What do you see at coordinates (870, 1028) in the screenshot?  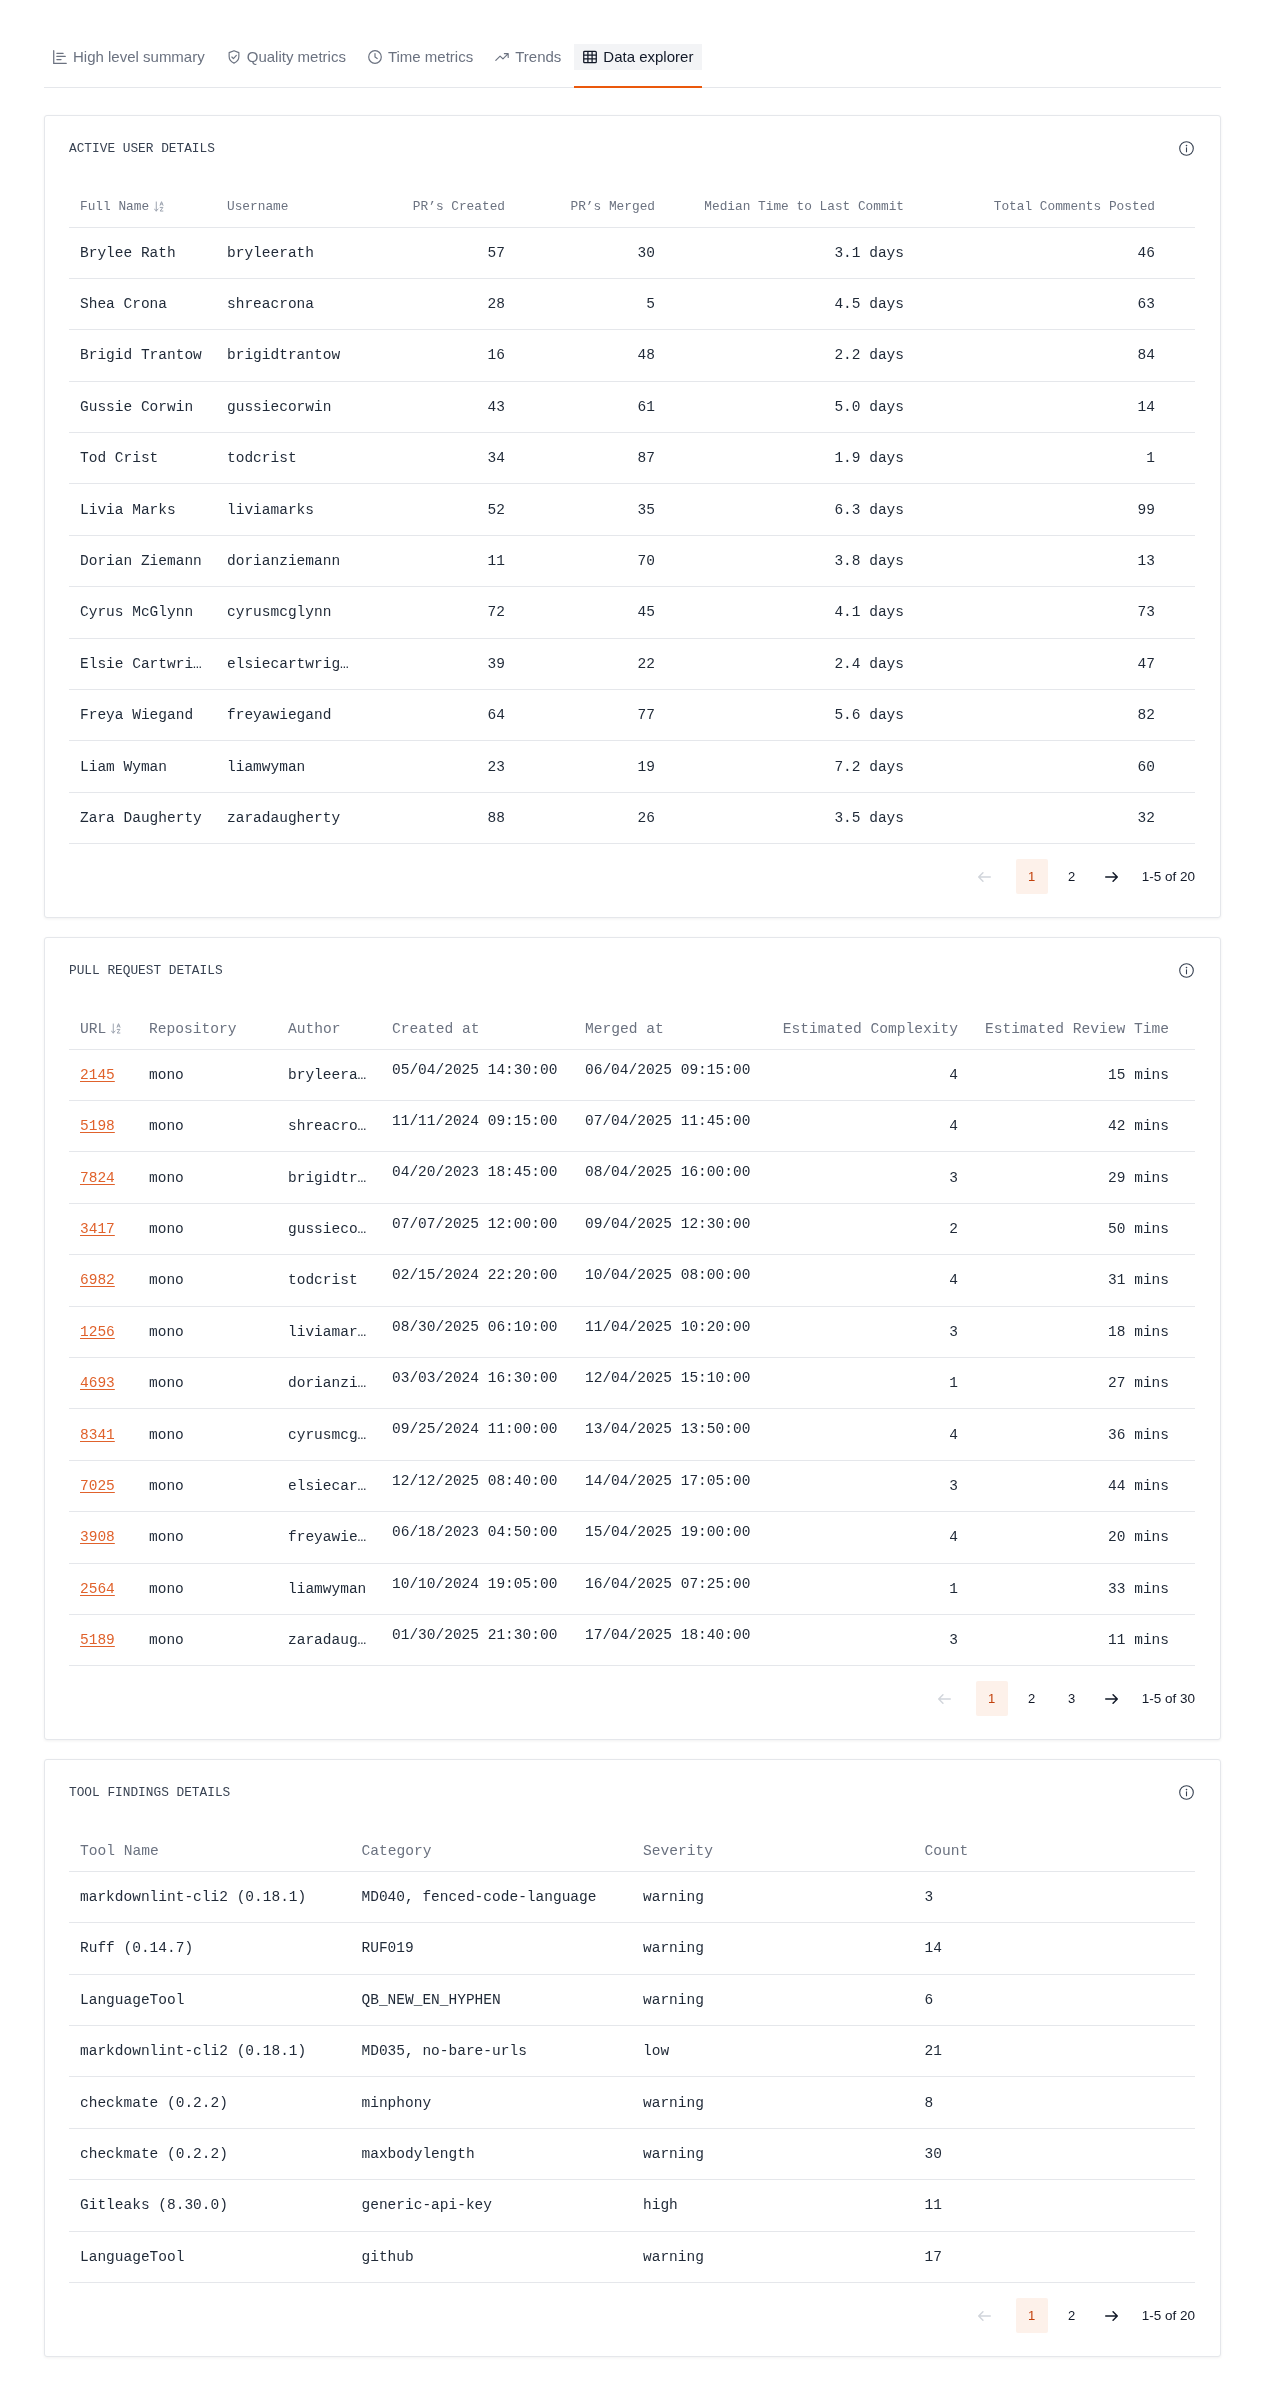 I see `column-header: Estimated Complexity` at bounding box center [870, 1028].